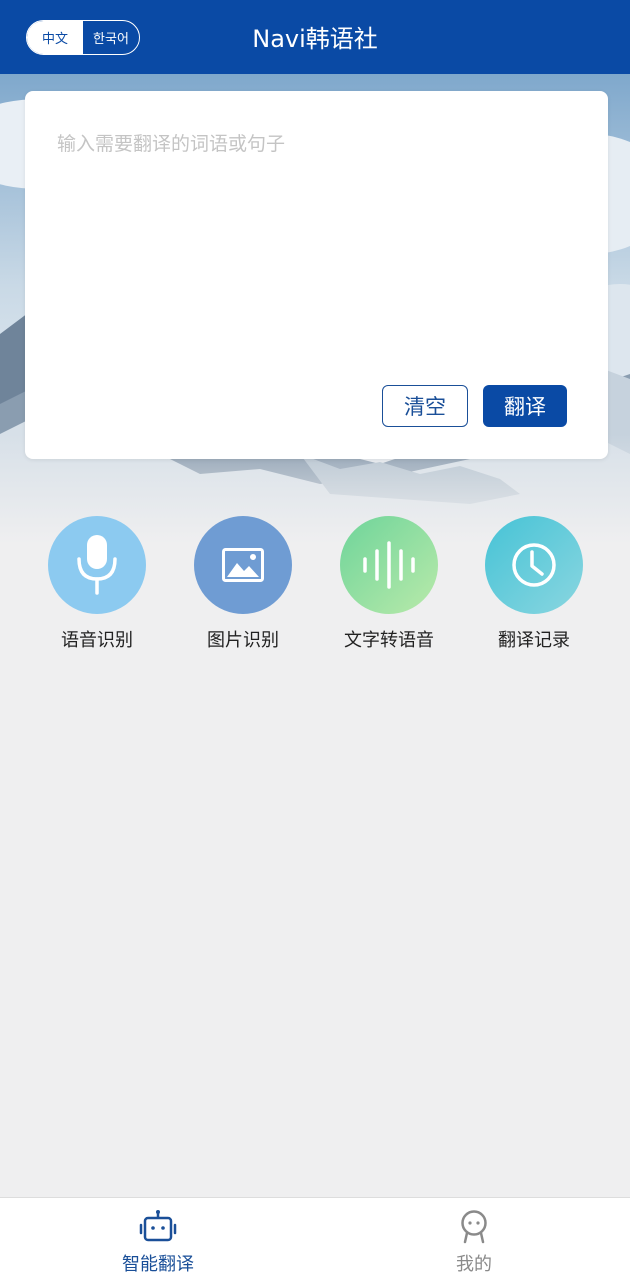 This screenshot has width=630, height=1280. I want to click on soundwave-icon, so click(389, 565).